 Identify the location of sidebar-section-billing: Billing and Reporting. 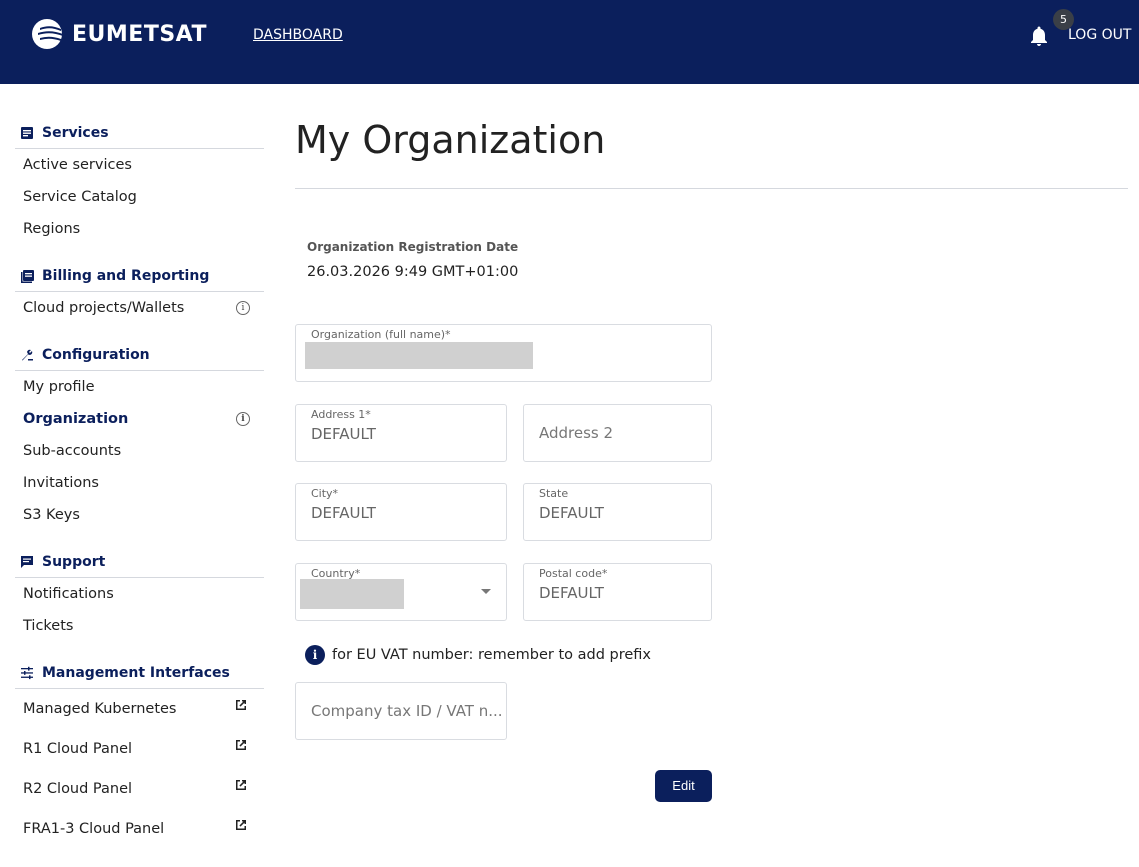
(139, 276).